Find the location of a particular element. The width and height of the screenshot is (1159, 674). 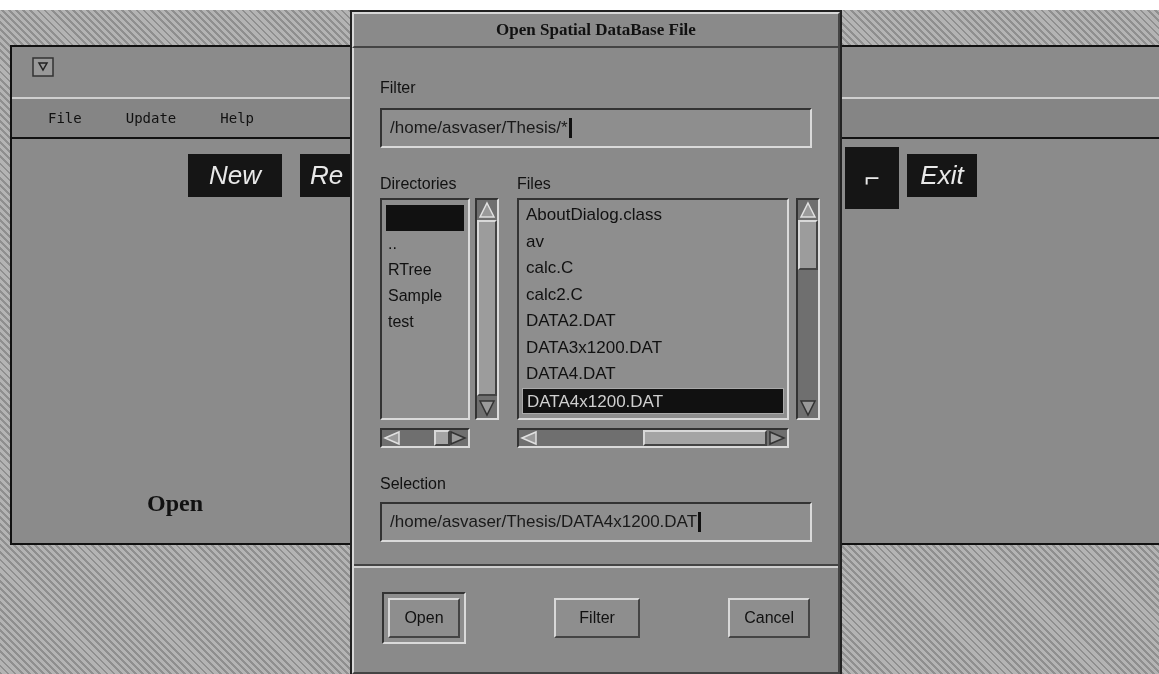

menu-item: Help is located at coordinates (237, 118).